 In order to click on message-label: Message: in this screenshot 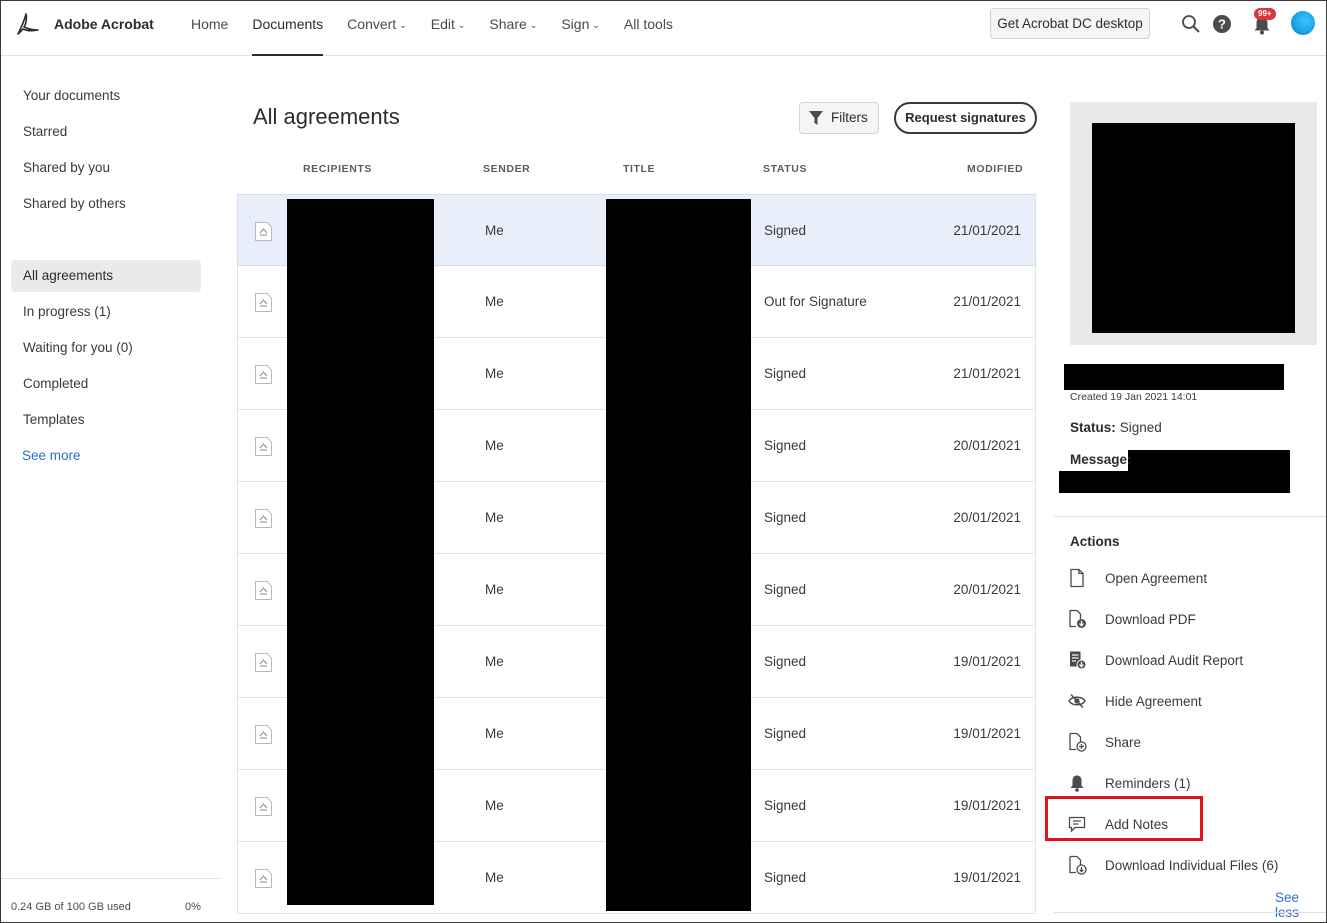, I will do `click(1101, 459)`.